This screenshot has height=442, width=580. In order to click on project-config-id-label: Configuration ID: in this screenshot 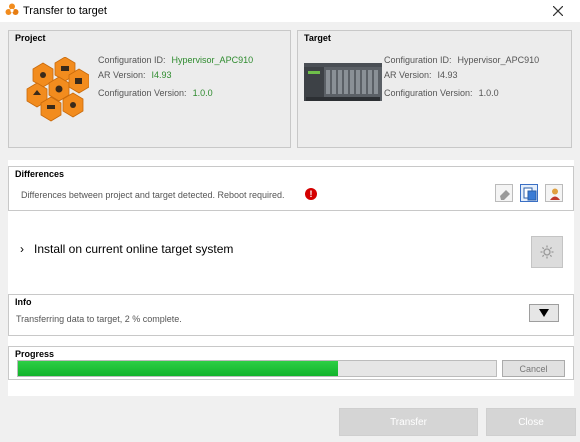, I will do `click(132, 60)`.